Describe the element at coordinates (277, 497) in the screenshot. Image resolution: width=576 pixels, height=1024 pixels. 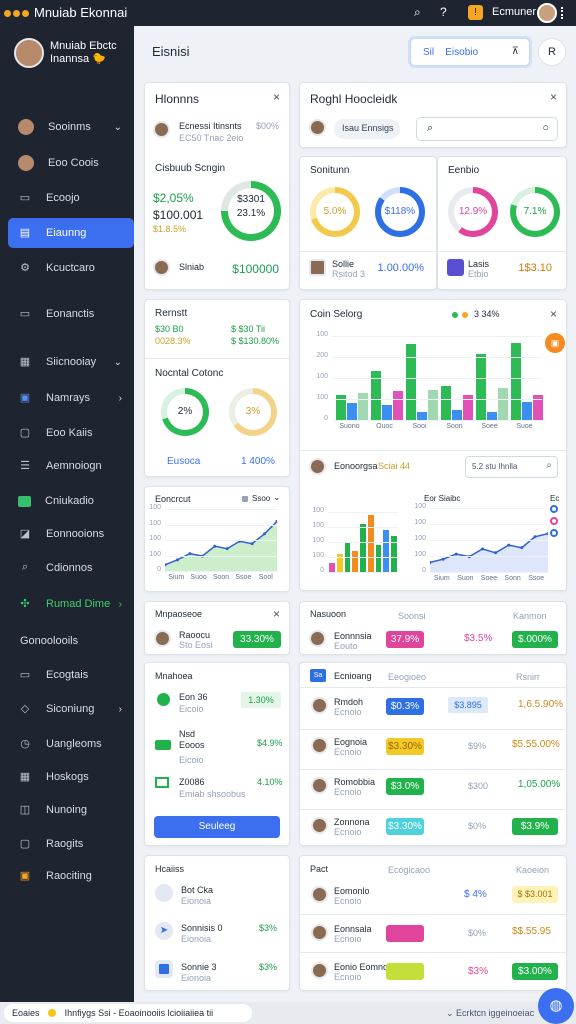
I see `chevron-down-icon: ⌄` at that location.